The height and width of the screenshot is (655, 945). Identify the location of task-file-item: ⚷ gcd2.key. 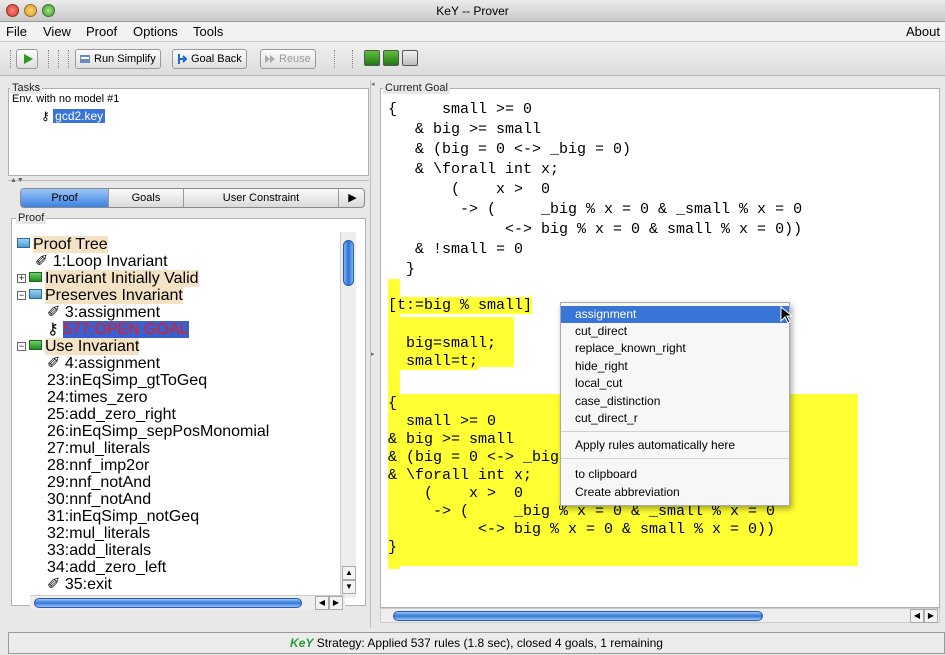
(73, 116).